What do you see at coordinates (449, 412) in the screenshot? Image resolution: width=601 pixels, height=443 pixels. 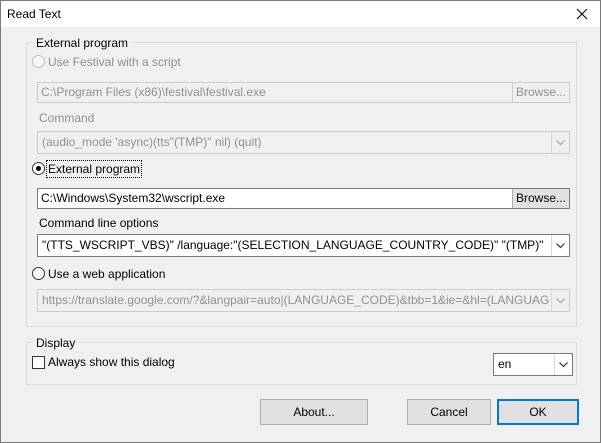 I see `cancel-button: Cancel` at bounding box center [449, 412].